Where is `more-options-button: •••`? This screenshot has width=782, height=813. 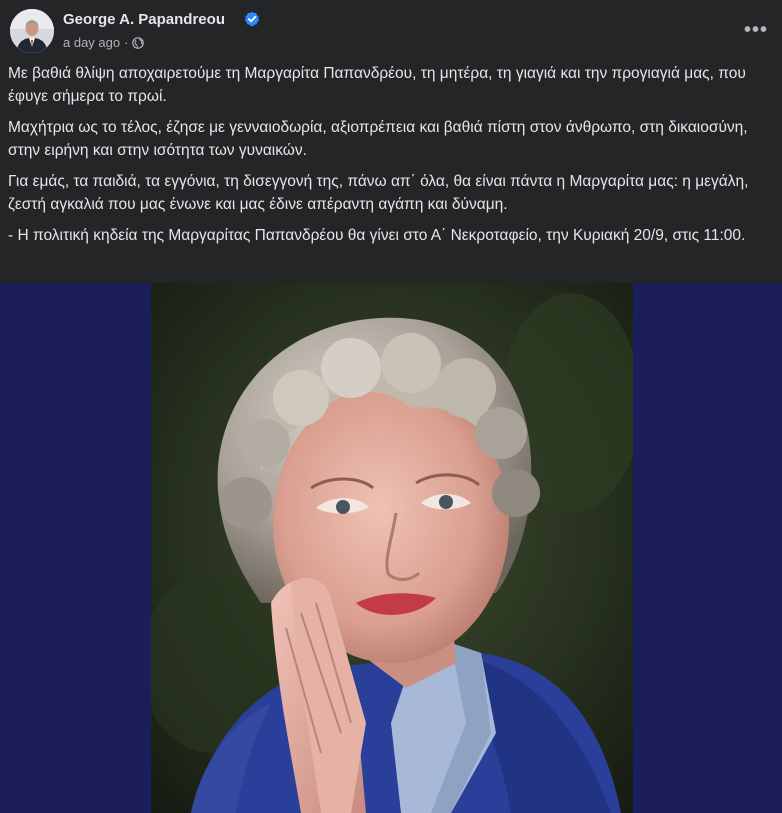 more-options-button: ••• is located at coordinates (756, 30).